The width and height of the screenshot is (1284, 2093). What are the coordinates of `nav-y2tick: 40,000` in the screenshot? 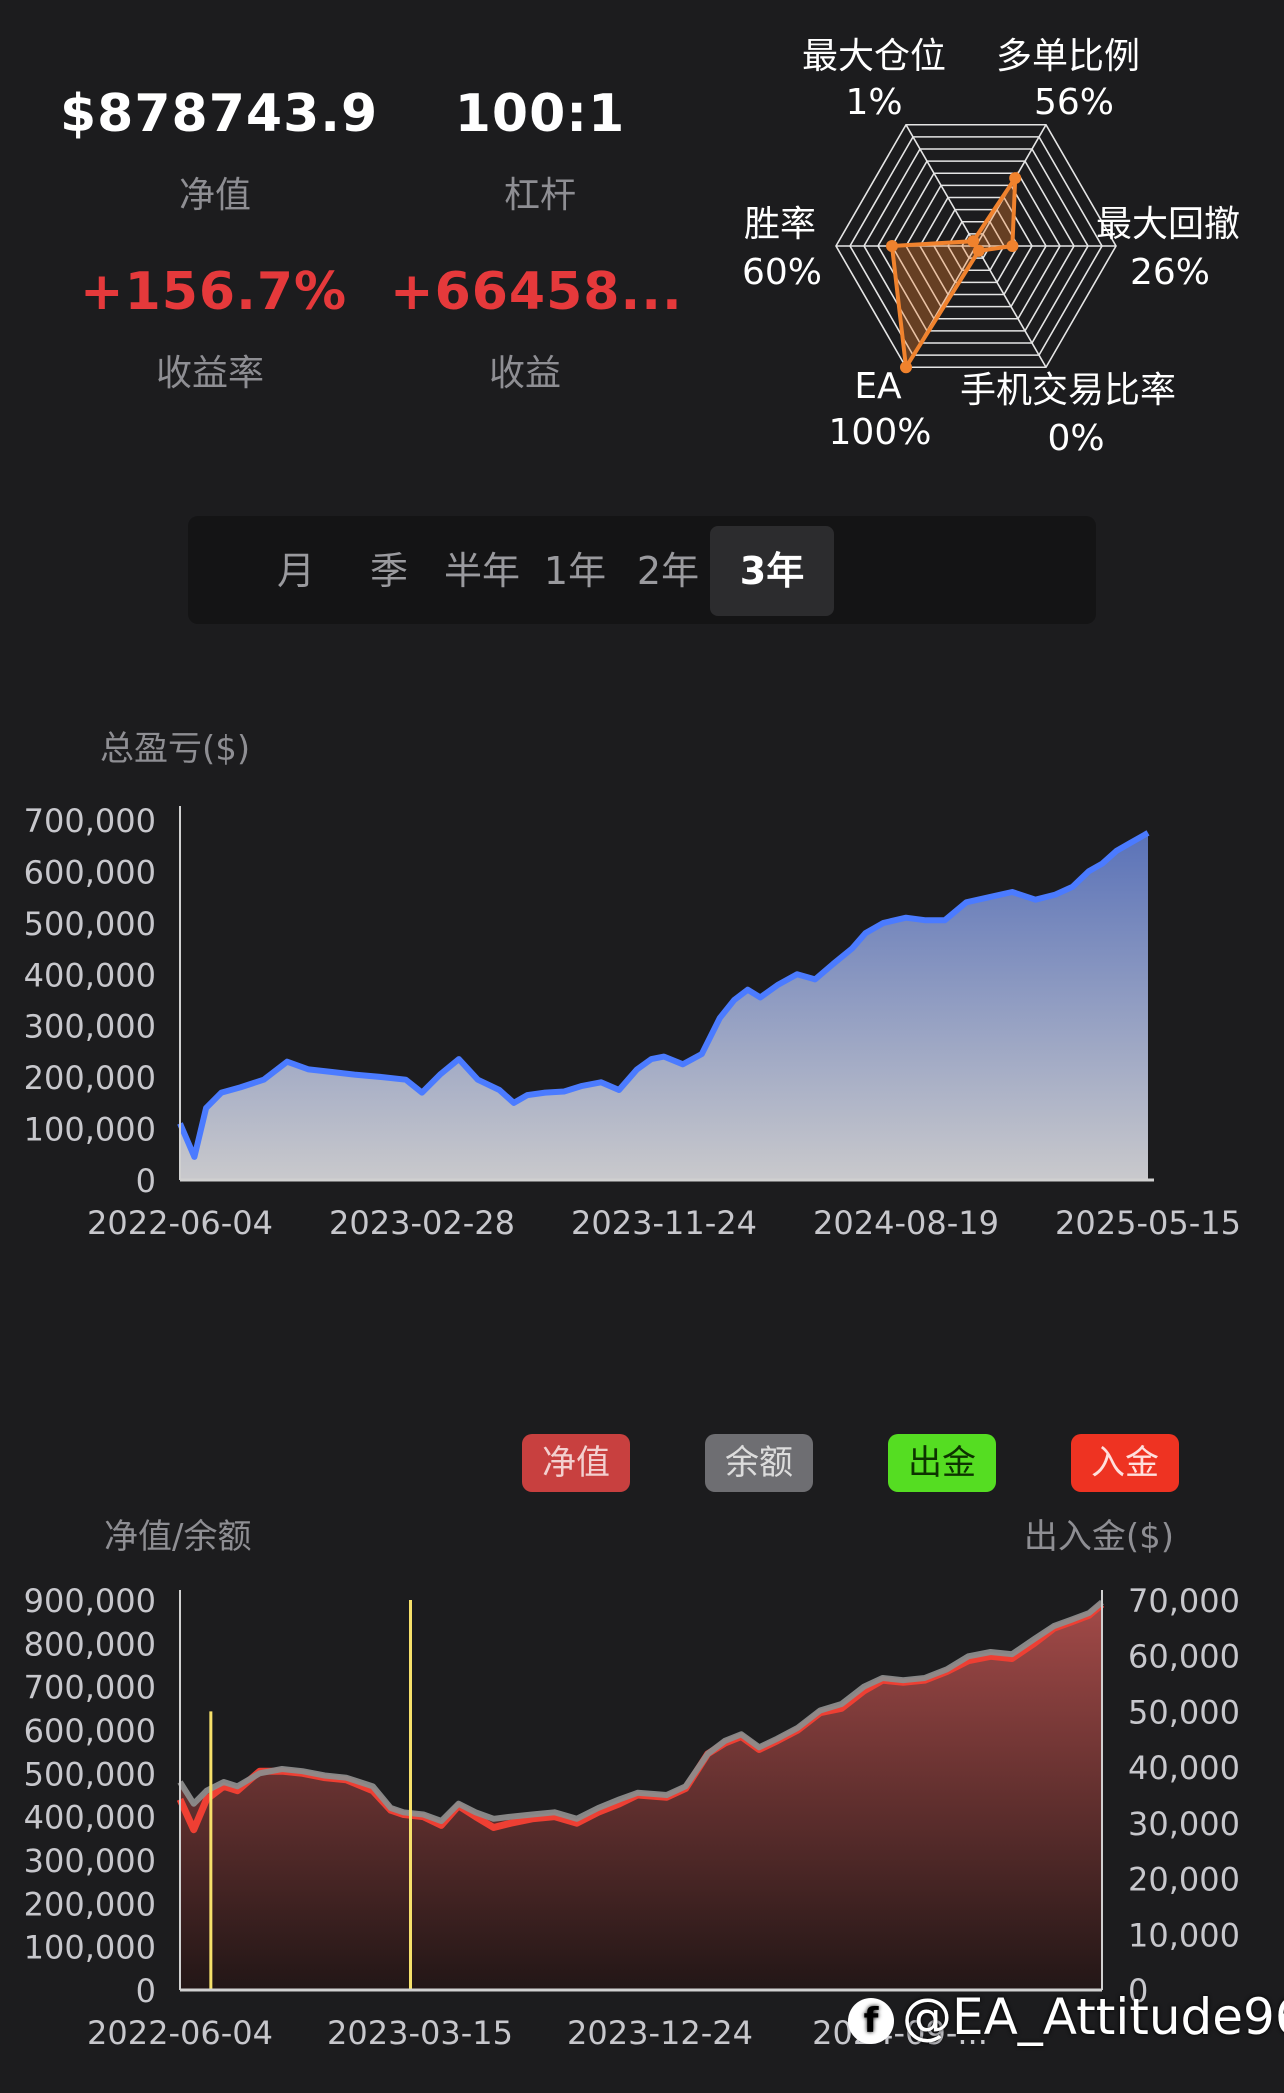 It's located at (1184, 1768).